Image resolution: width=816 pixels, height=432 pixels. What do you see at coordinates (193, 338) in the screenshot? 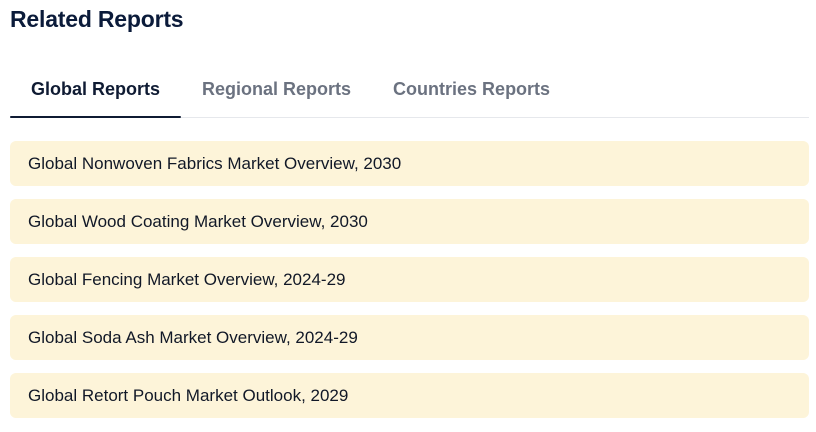
I see `report-title: Global Soda Ash Market Overview, 2024-29` at bounding box center [193, 338].